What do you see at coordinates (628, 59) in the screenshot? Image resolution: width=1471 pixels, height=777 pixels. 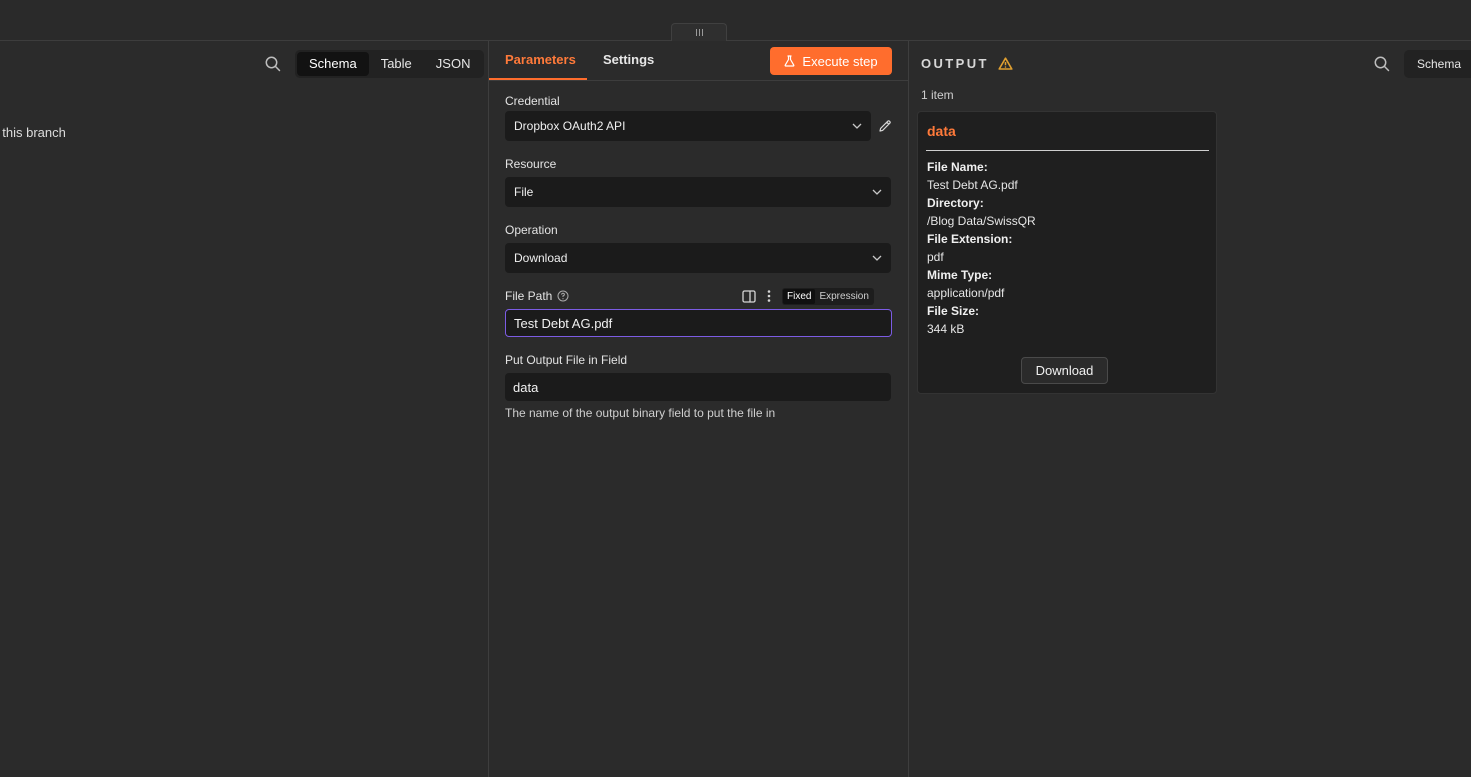 I see `tab-settings: Settings` at bounding box center [628, 59].